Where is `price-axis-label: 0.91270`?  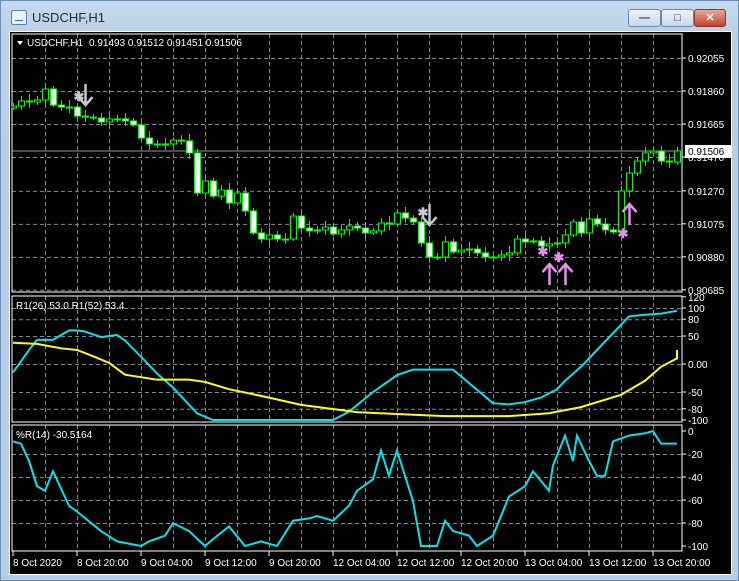
price-axis-label: 0.91270 is located at coordinates (706, 192).